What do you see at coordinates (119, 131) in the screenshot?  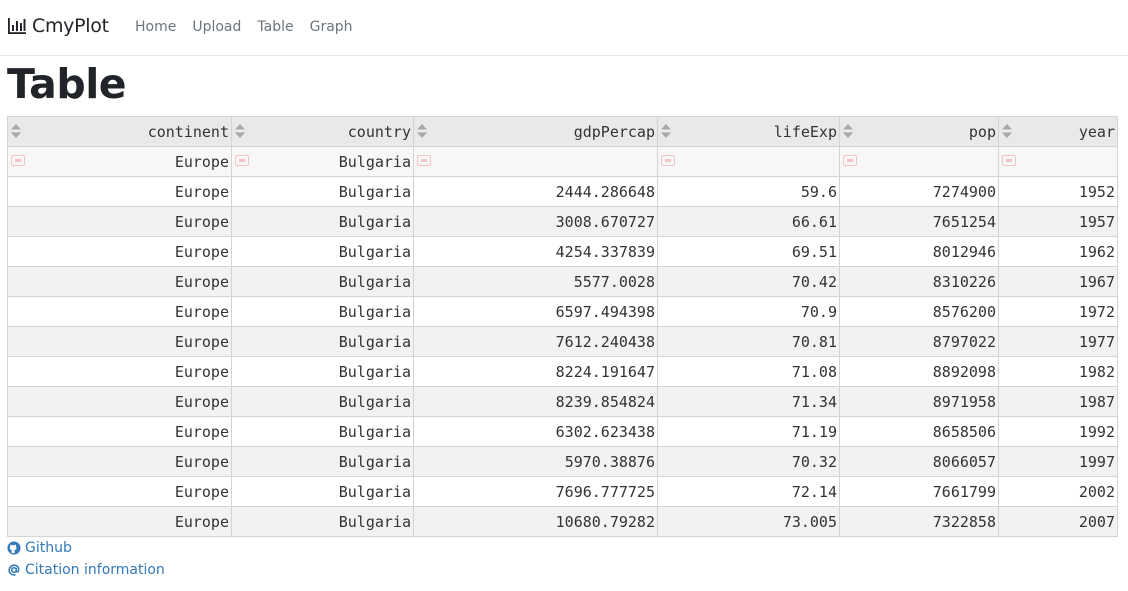 I see `column-header-continent: continent` at bounding box center [119, 131].